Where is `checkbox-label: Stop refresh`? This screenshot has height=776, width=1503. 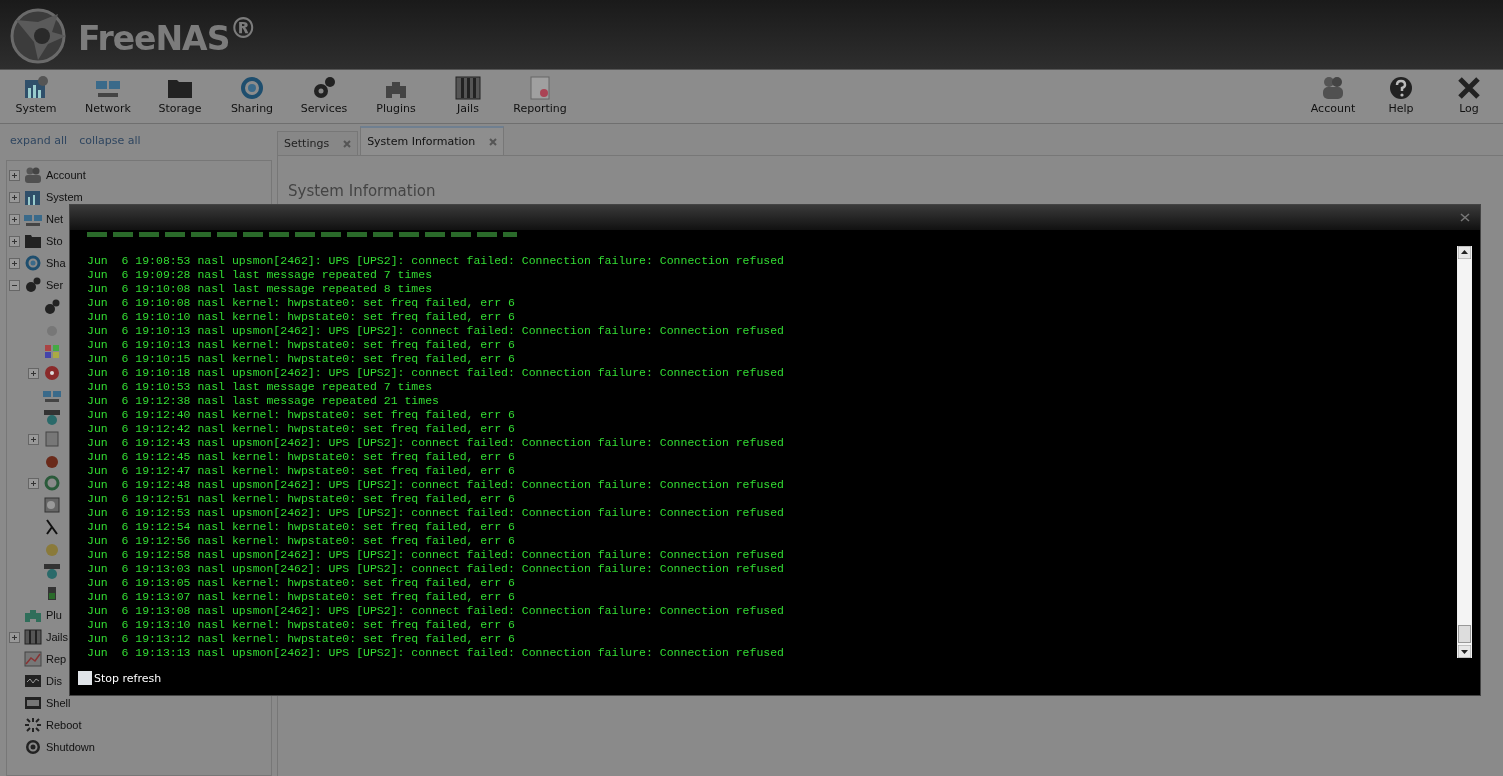 checkbox-label: Stop refresh is located at coordinates (128, 678).